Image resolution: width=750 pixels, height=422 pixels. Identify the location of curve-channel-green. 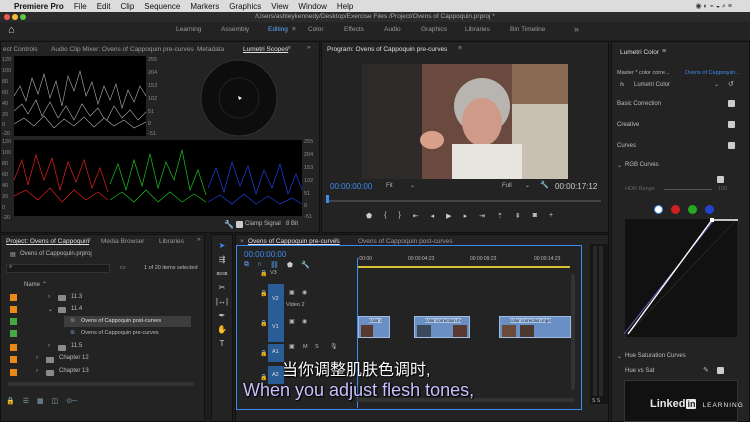
(692, 209).